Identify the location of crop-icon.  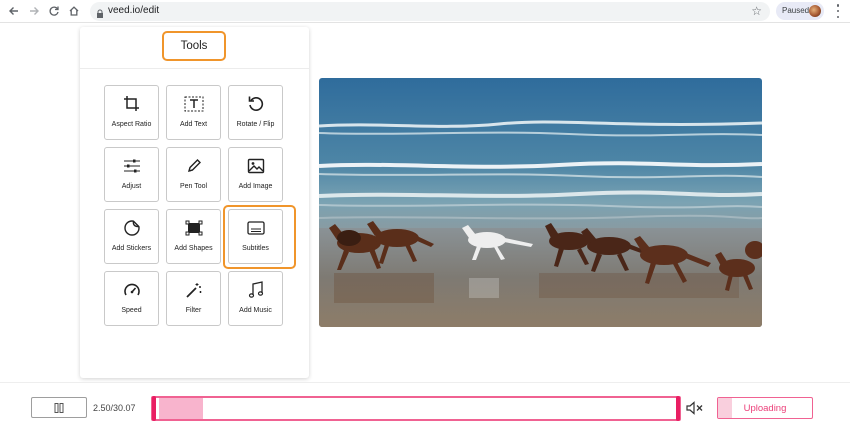
(131, 104).